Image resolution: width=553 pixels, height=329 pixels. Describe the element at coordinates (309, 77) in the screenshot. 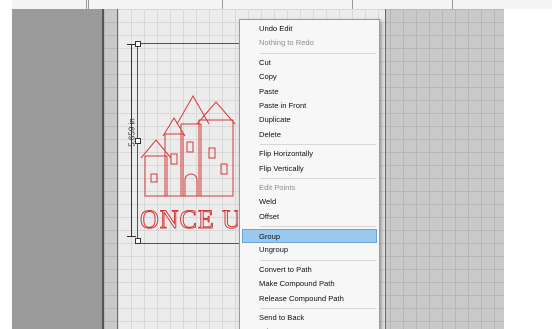

I see `menu-item-copy: Copy` at that location.